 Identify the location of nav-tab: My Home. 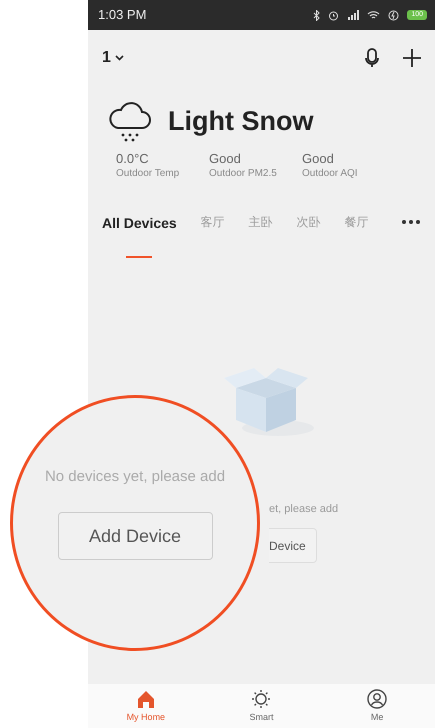
(146, 706).